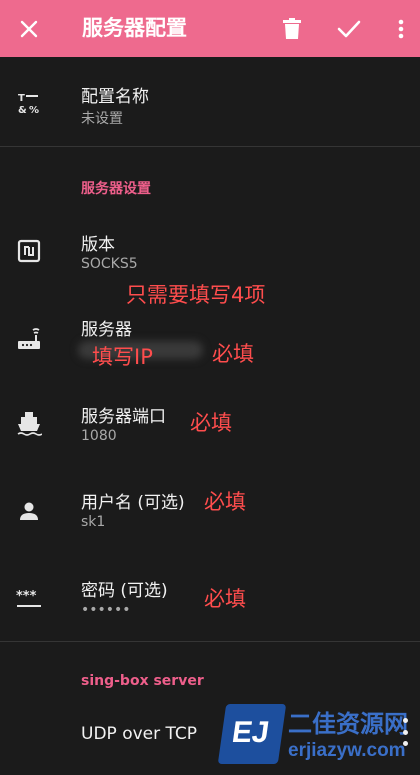 The image size is (420, 775). I want to click on profile-name-item: T & % 配置名称 未设置, so click(210, 106).